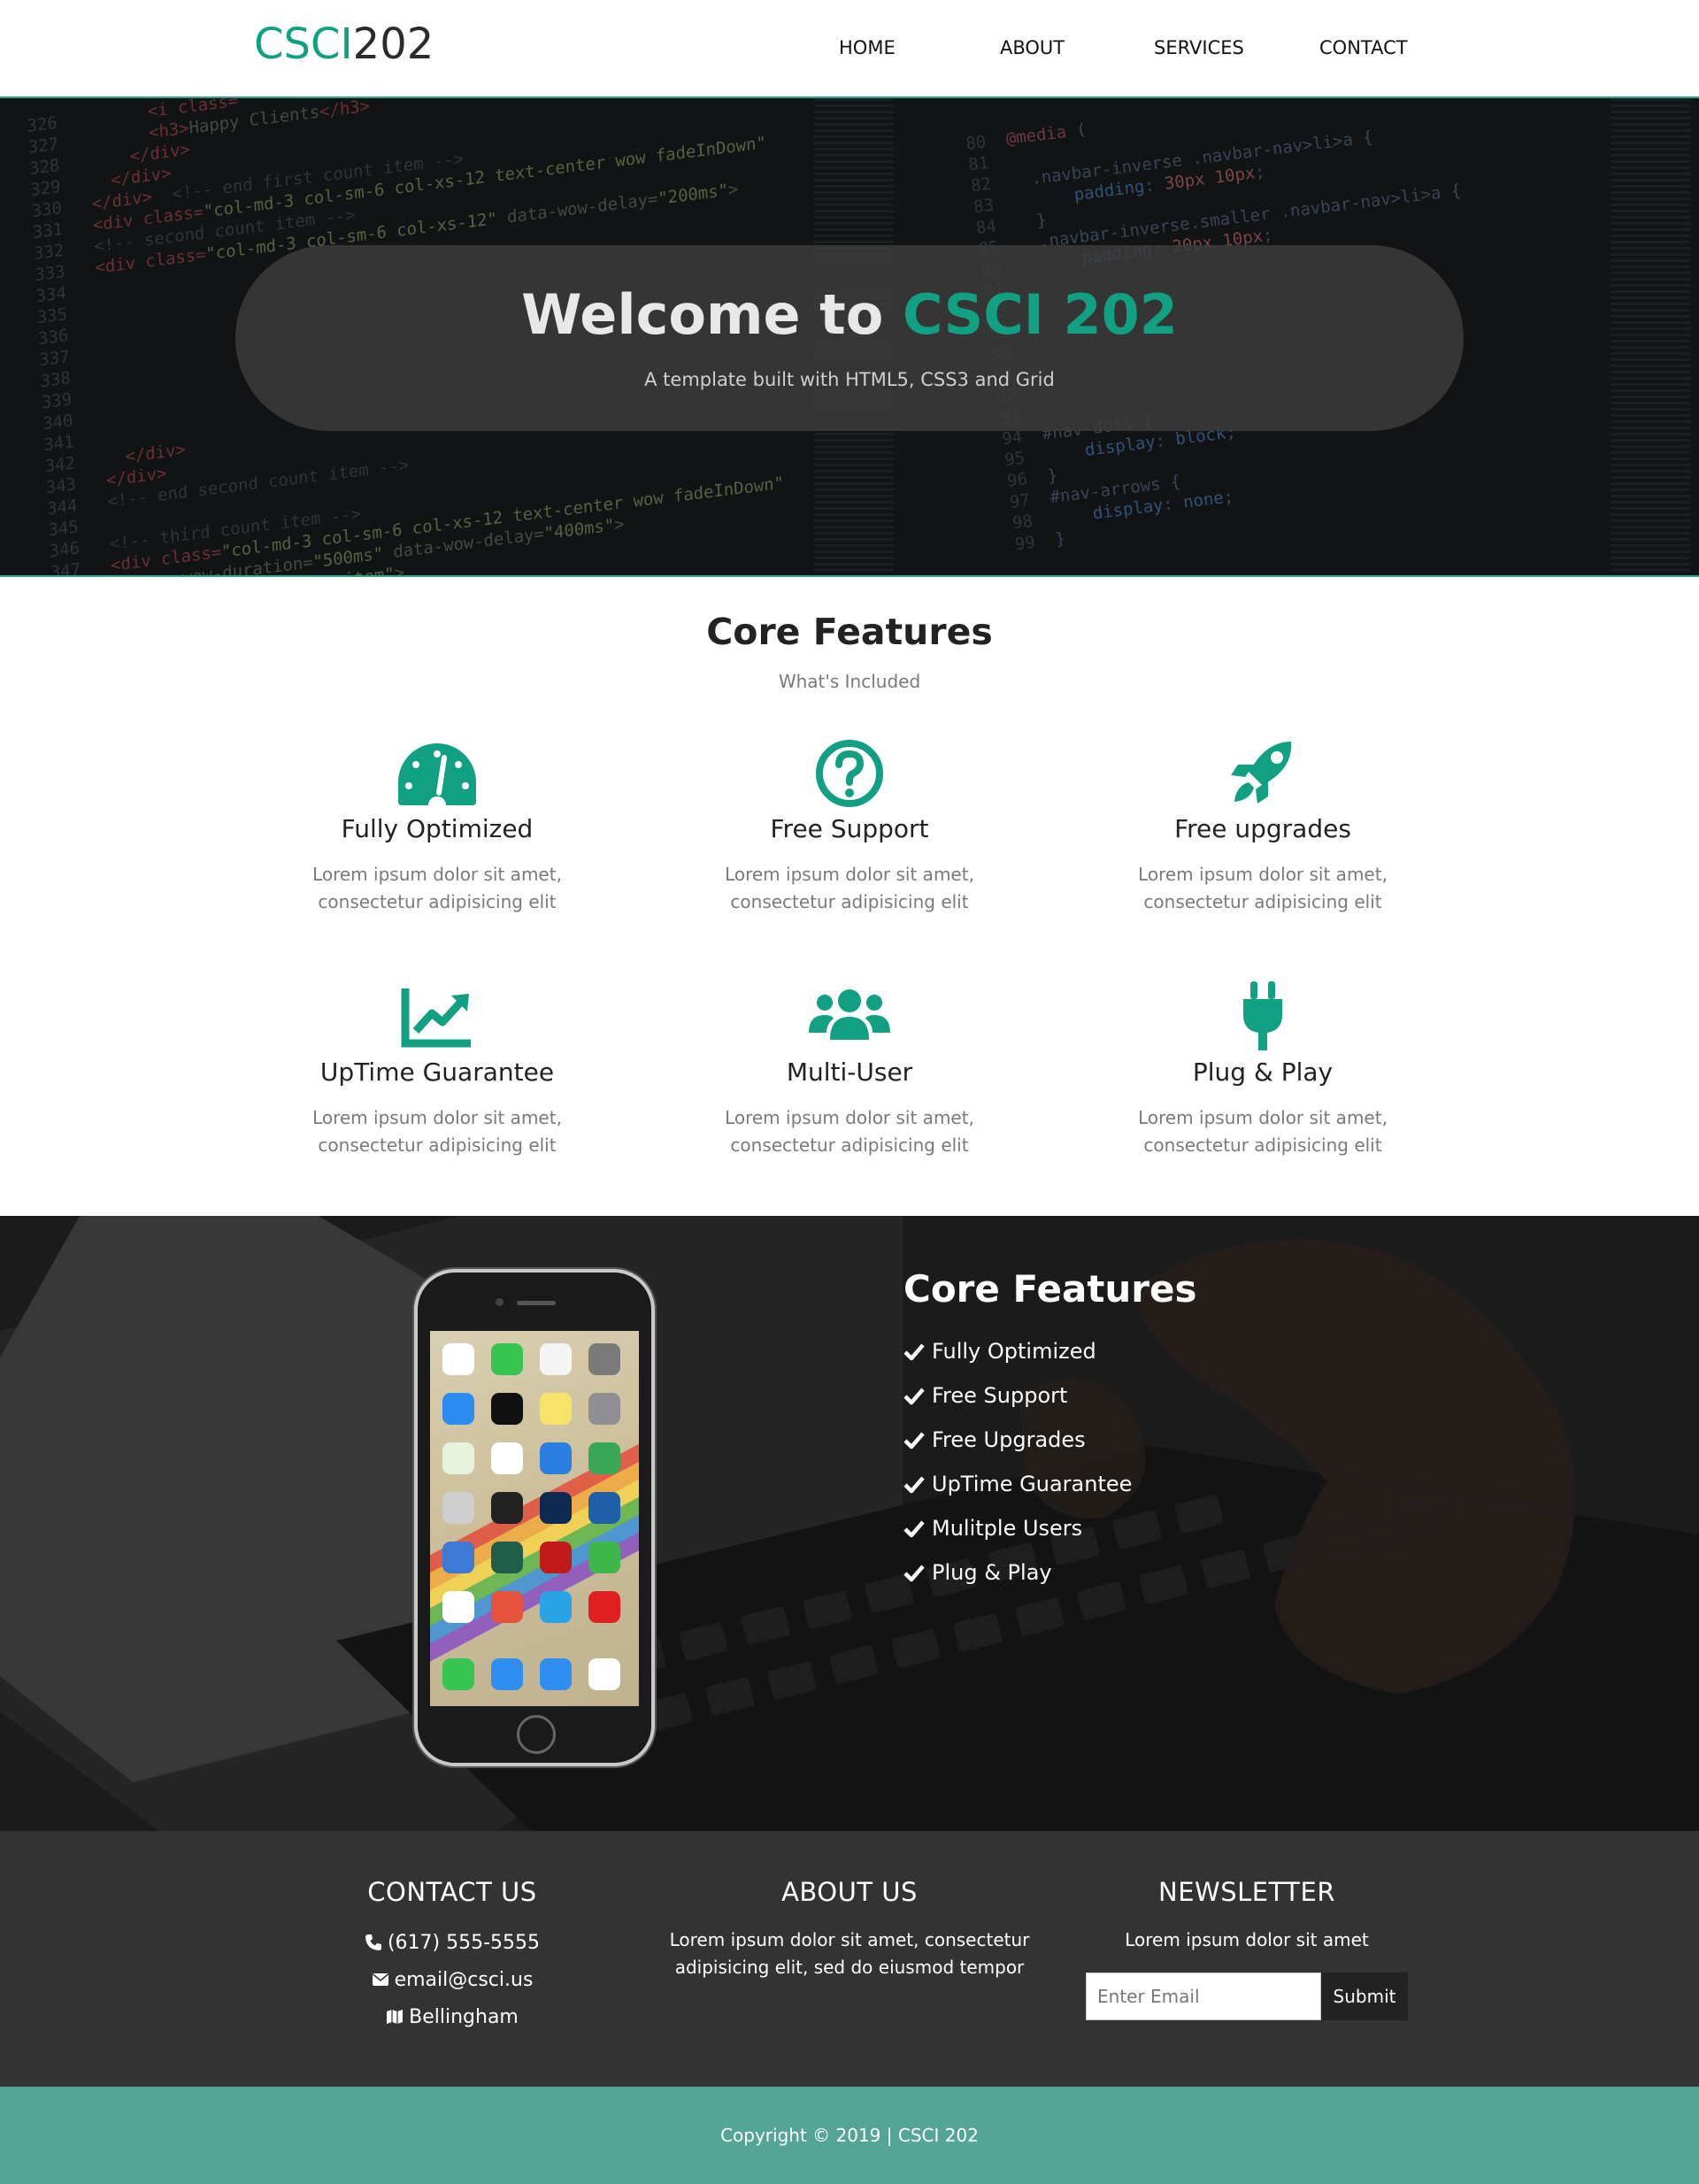  I want to click on checklist-label: Fully Optimized, so click(1014, 1352).